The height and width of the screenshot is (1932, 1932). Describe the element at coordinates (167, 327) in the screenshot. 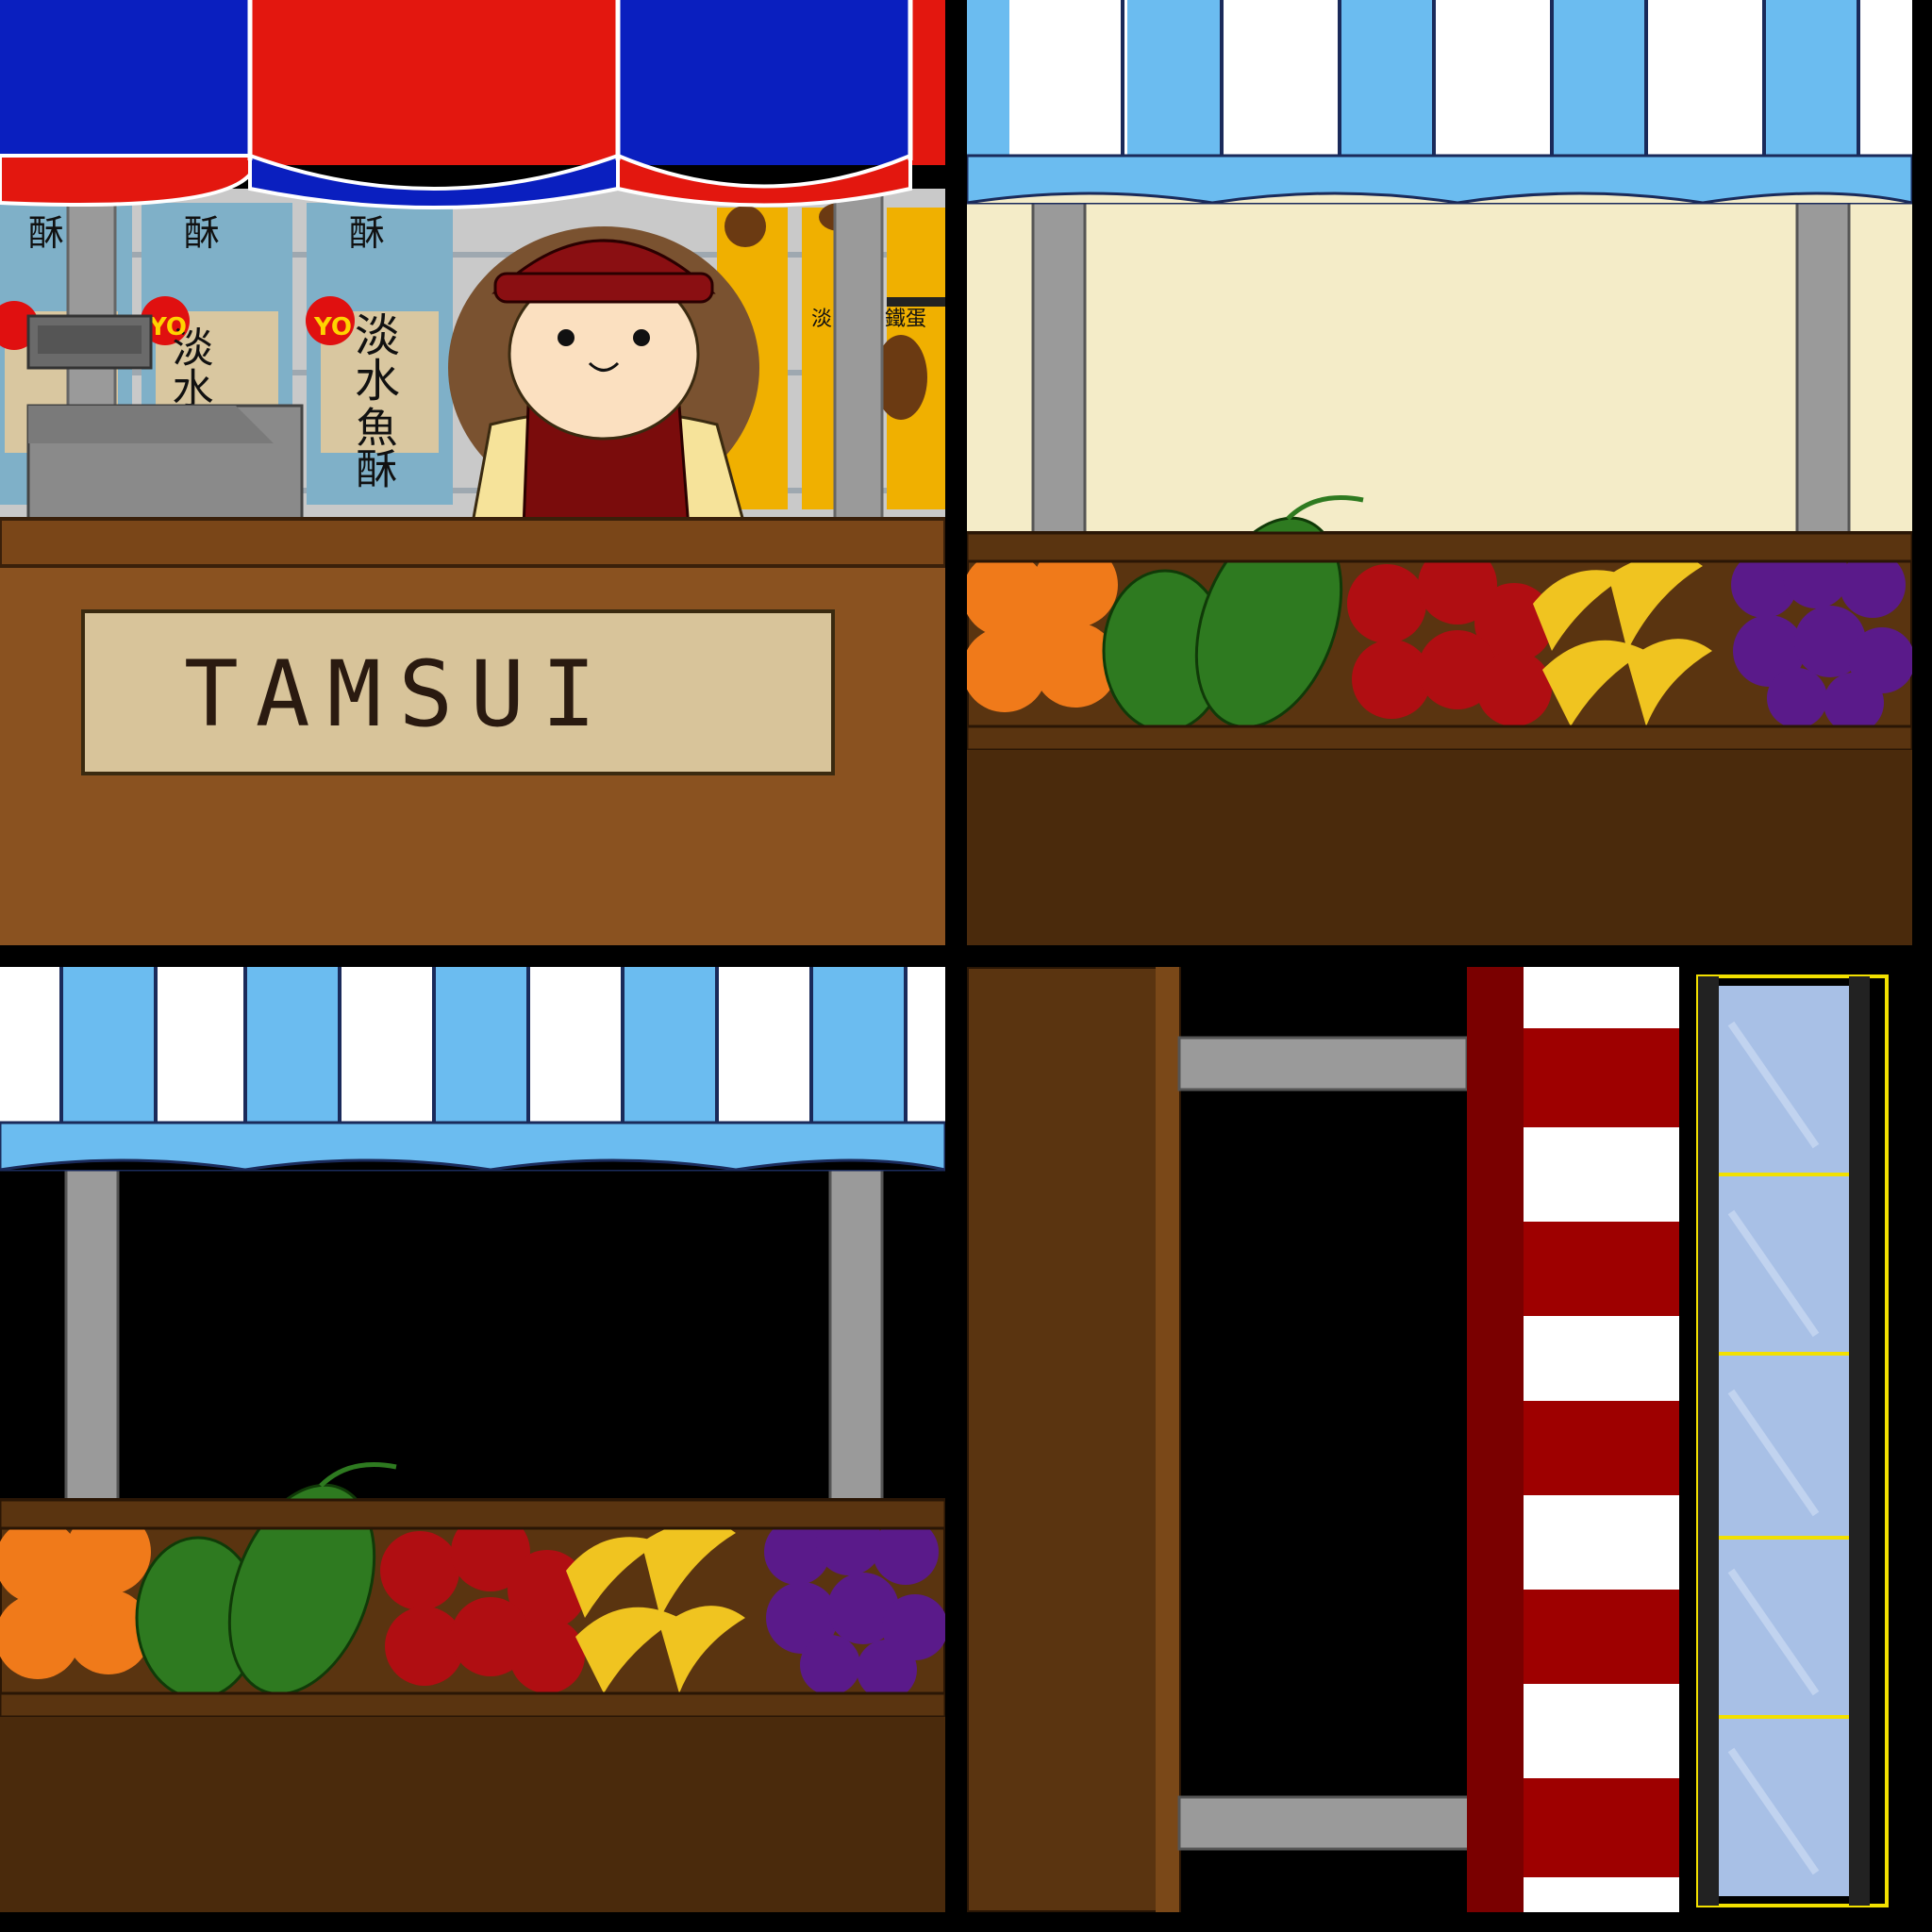

I see `pkg-label-yo: YO` at that location.